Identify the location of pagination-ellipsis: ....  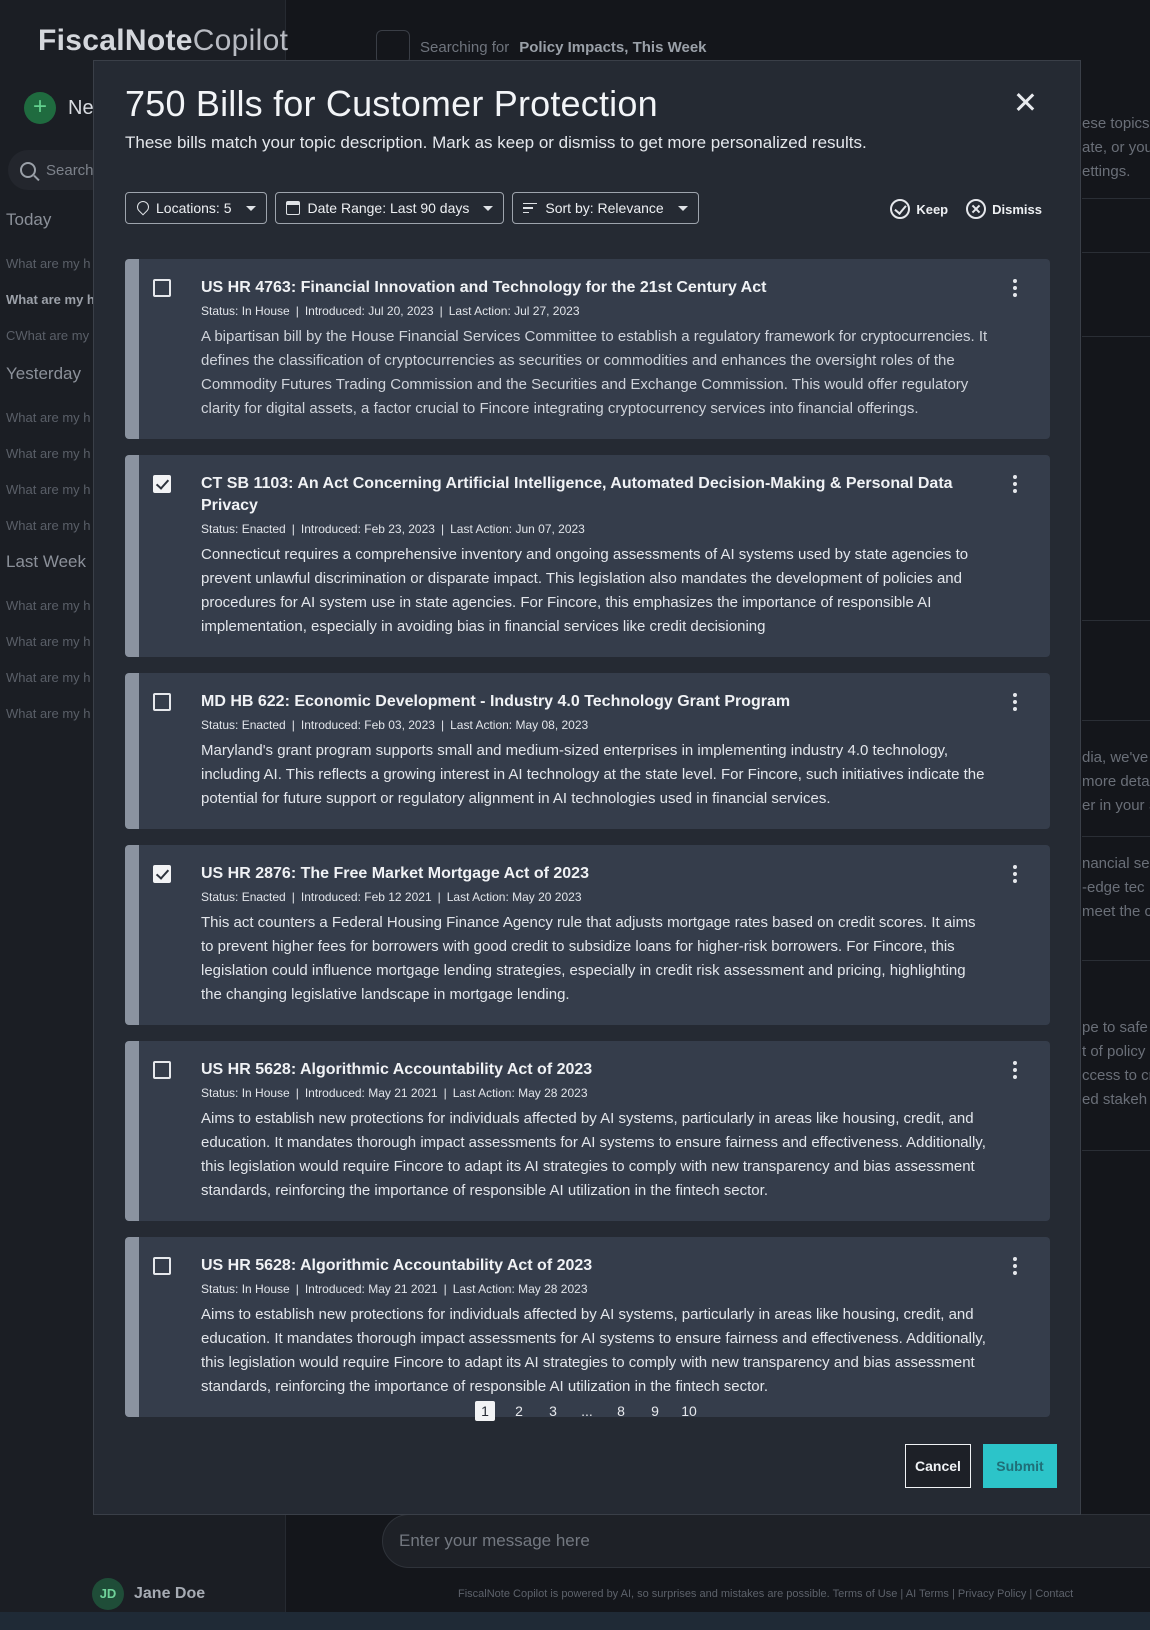
(587, 1411).